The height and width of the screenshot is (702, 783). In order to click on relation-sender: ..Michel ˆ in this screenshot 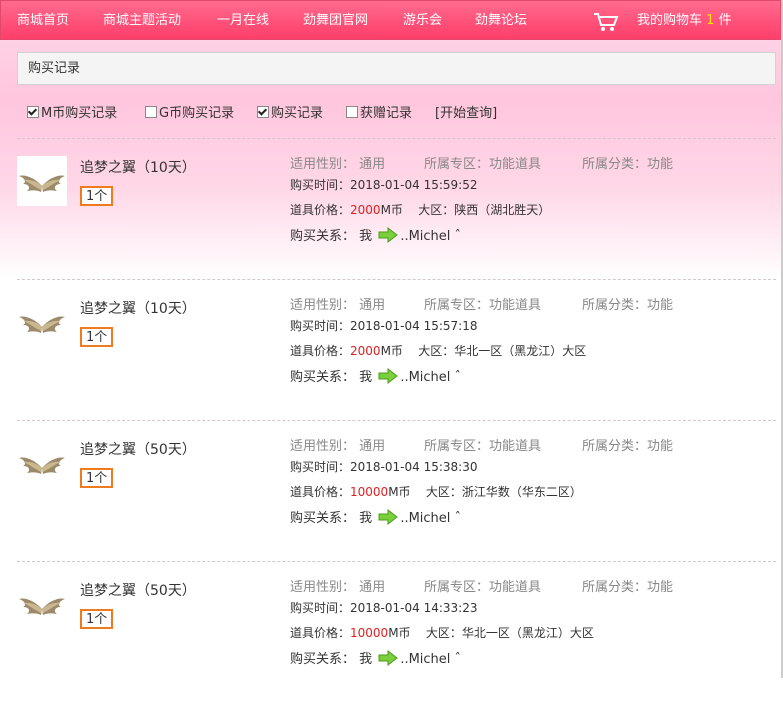, I will do `click(431, 377)`.